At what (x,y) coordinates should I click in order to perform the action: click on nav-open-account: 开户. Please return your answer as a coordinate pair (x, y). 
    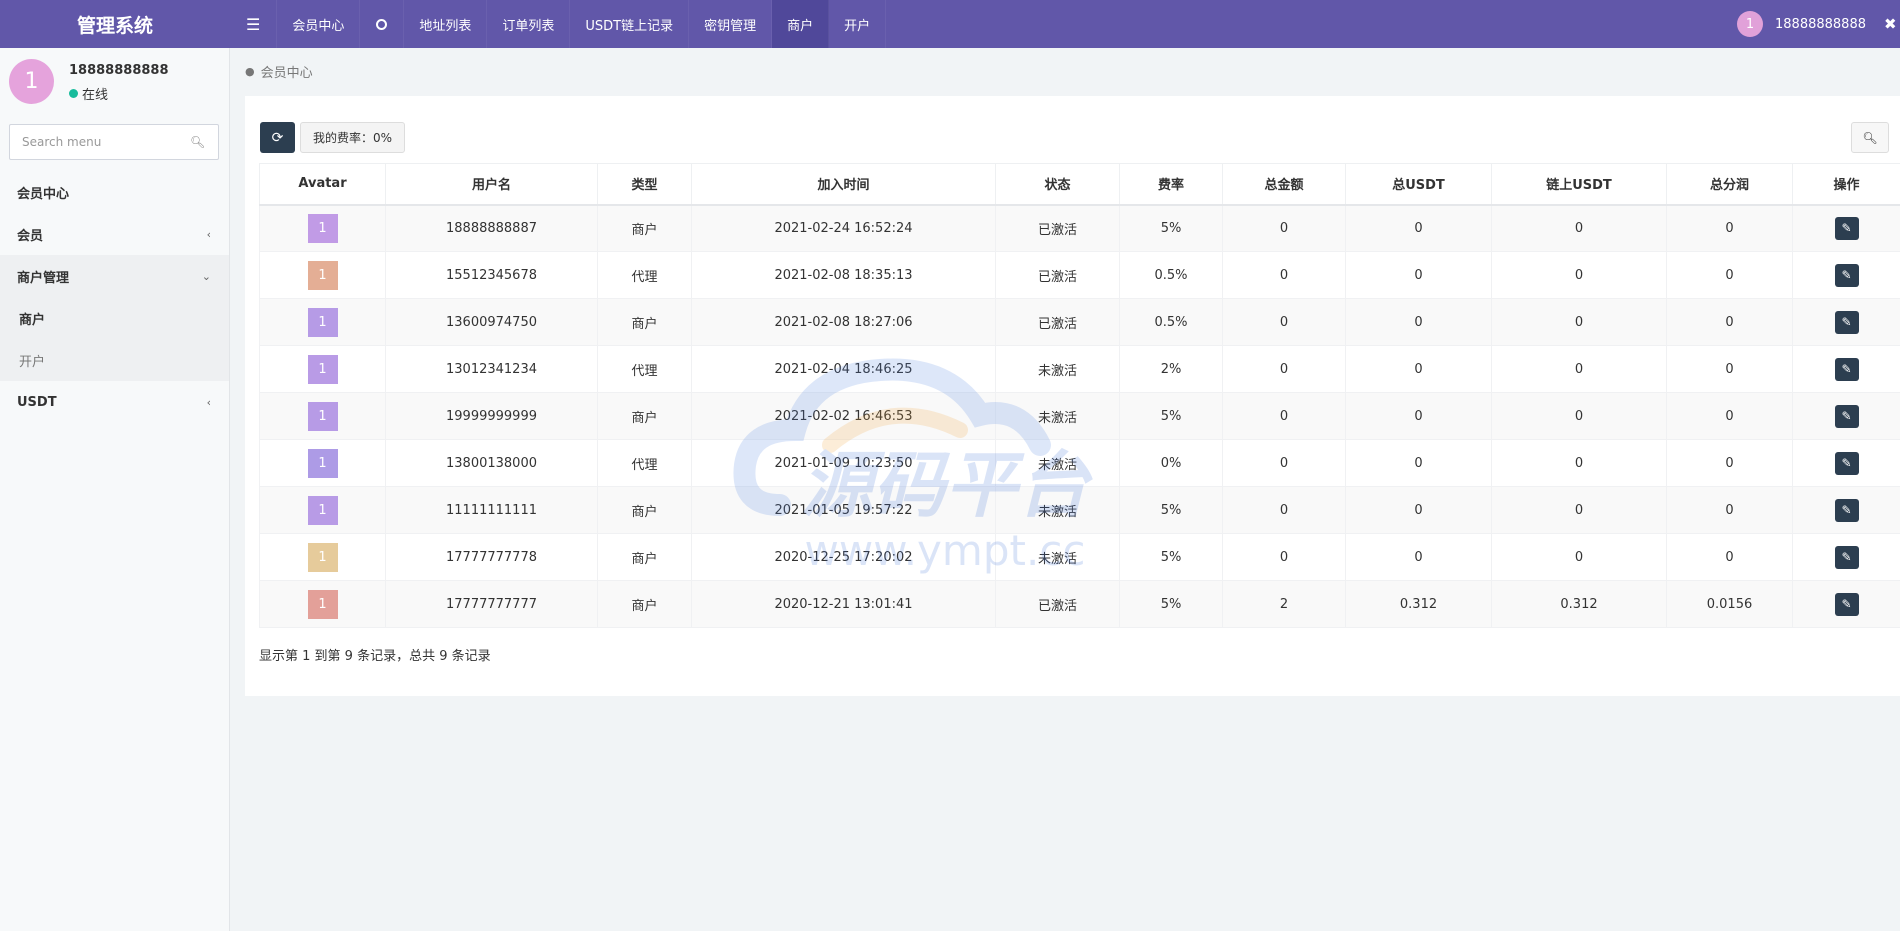
    Looking at the image, I should click on (858, 24).